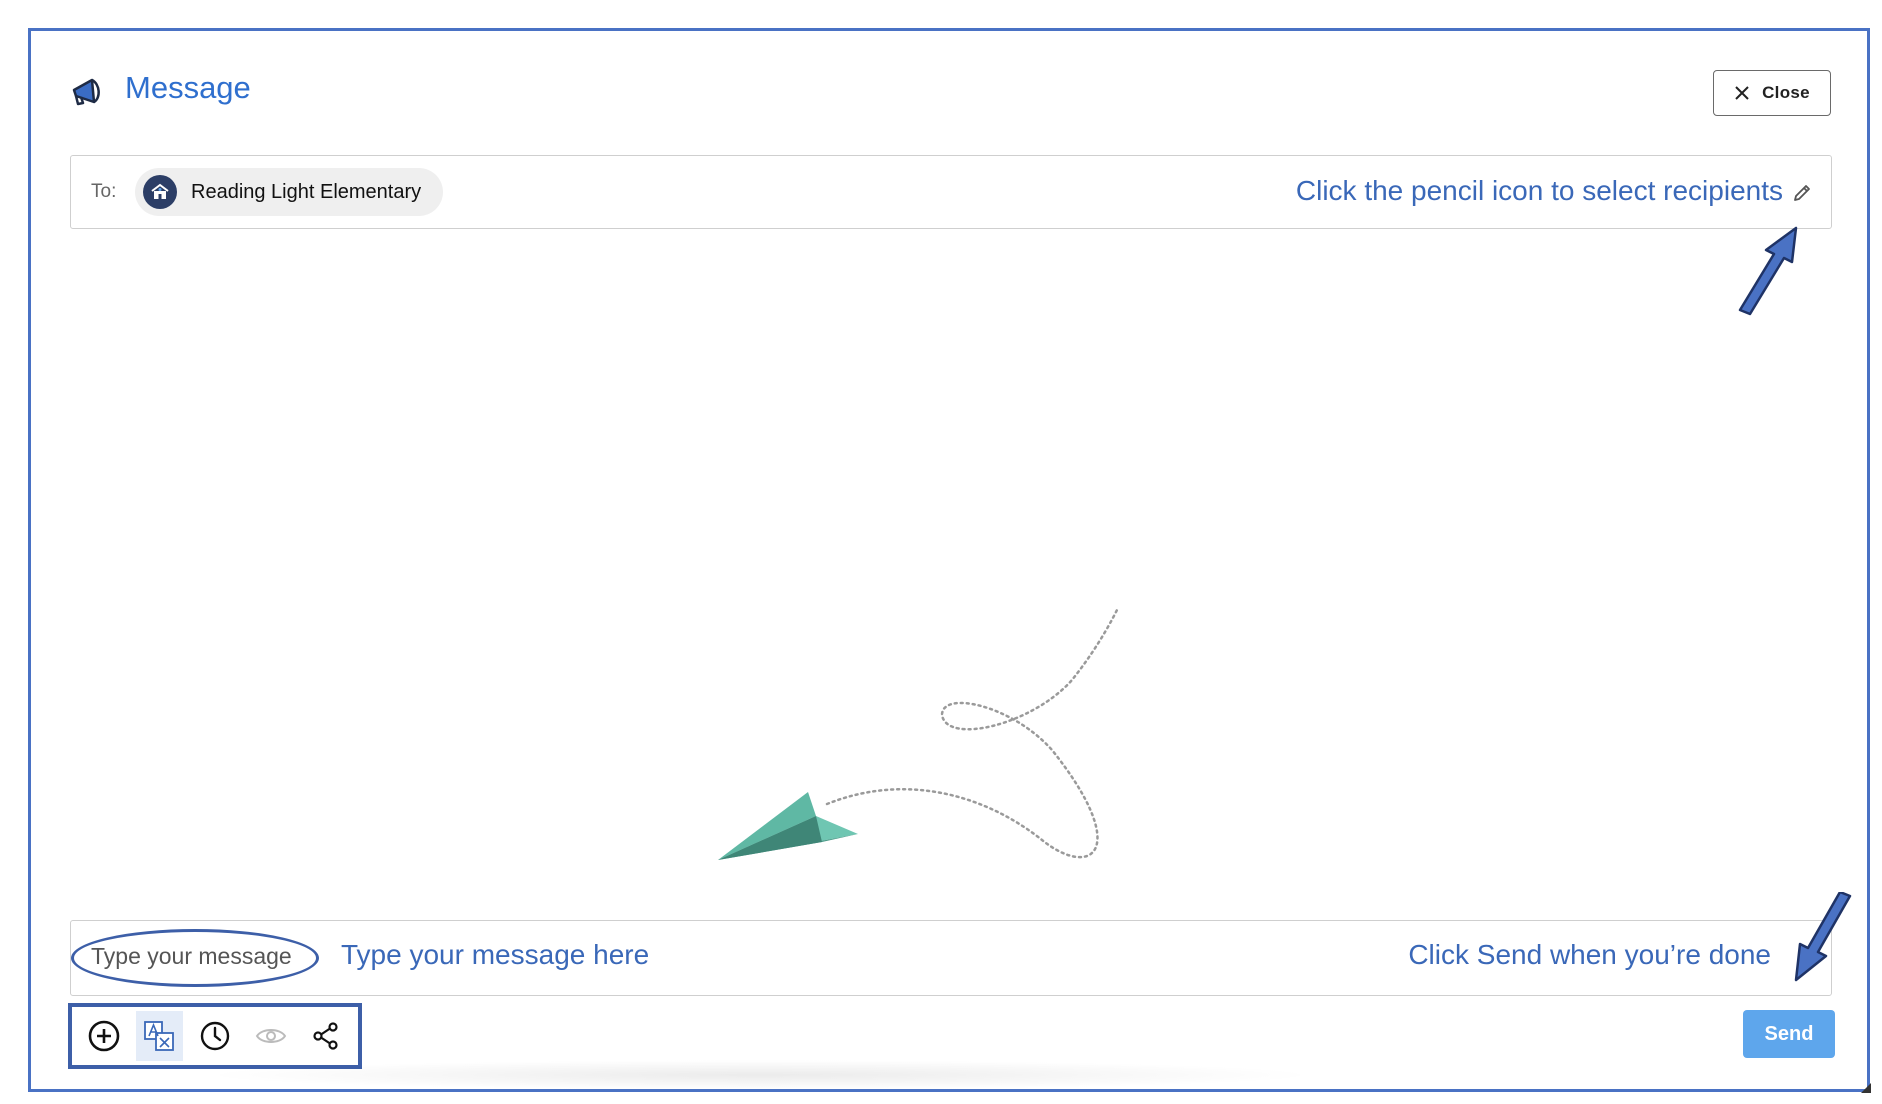 This screenshot has height=1104, width=1882. I want to click on pencil-icon, so click(1802, 193).